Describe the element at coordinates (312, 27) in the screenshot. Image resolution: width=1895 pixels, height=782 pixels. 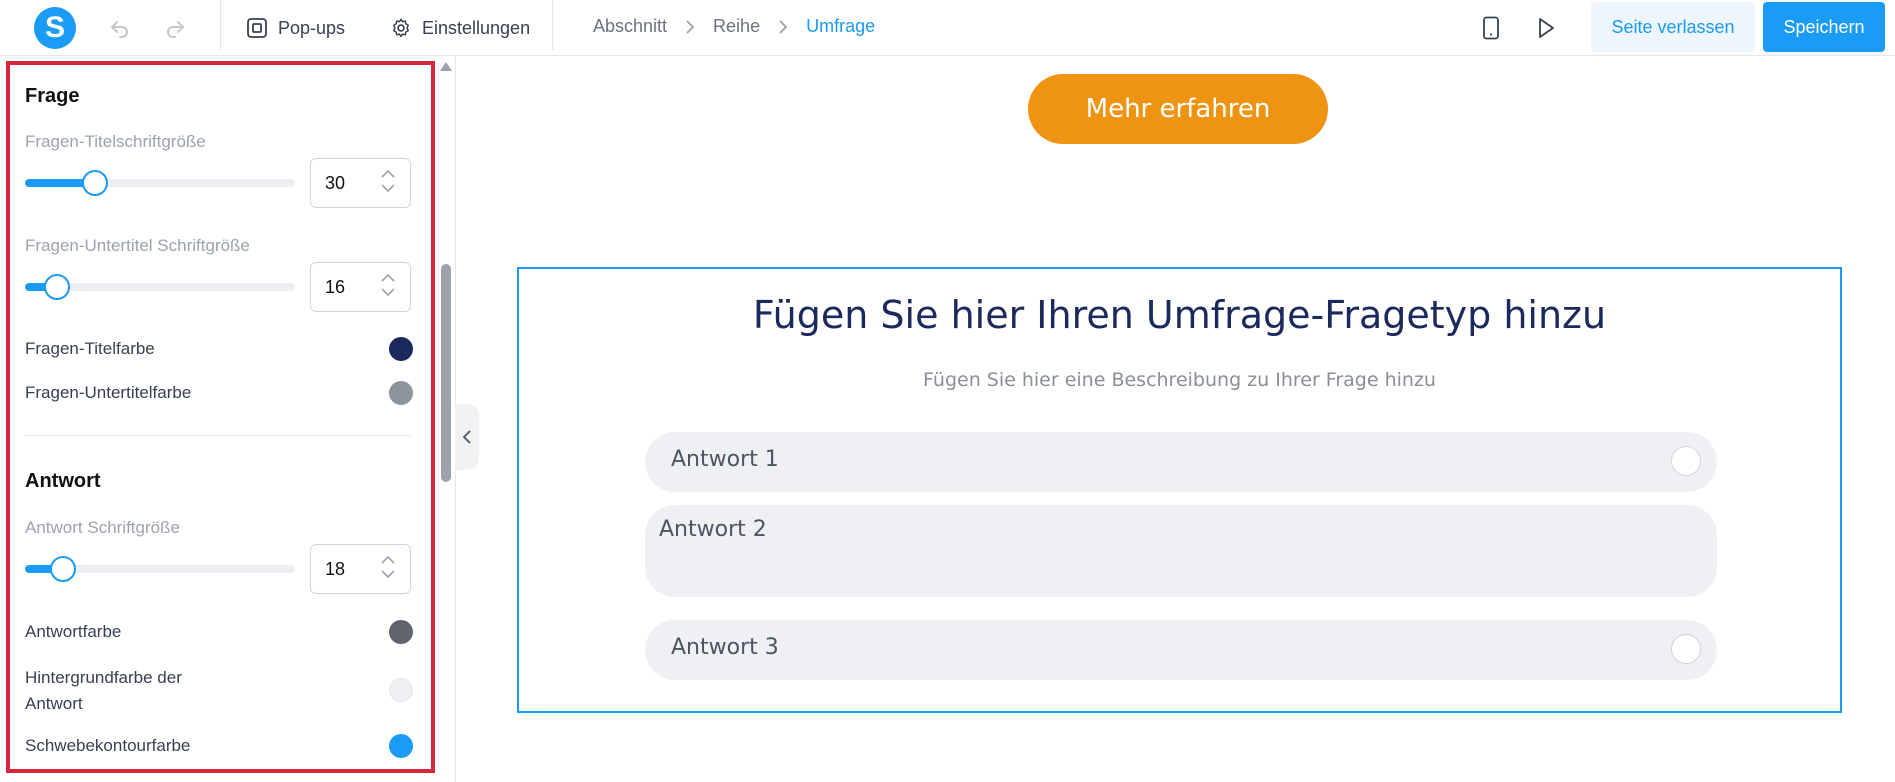
I see `popups-label: Pop-ups` at that location.